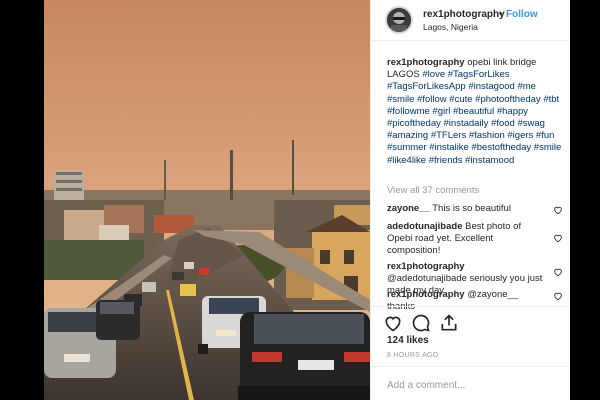 This screenshot has width=600, height=400. What do you see at coordinates (424, 226) in the screenshot?
I see `comment-username: adedotunajibade` at bounding box center [424, 226].